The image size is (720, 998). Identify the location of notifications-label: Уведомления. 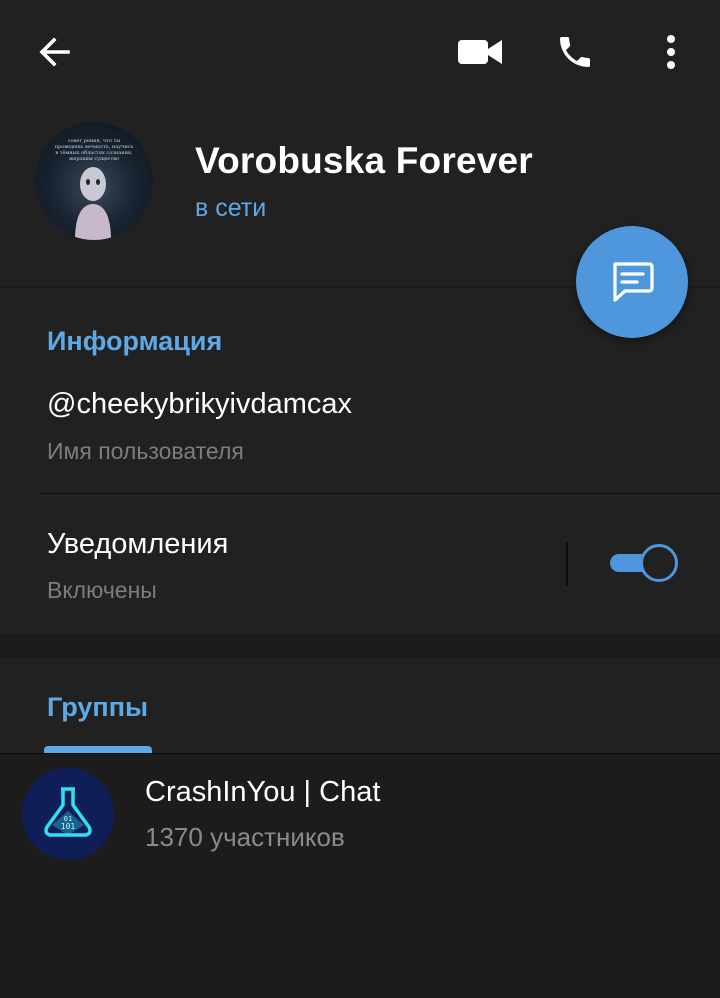
(137, 544).